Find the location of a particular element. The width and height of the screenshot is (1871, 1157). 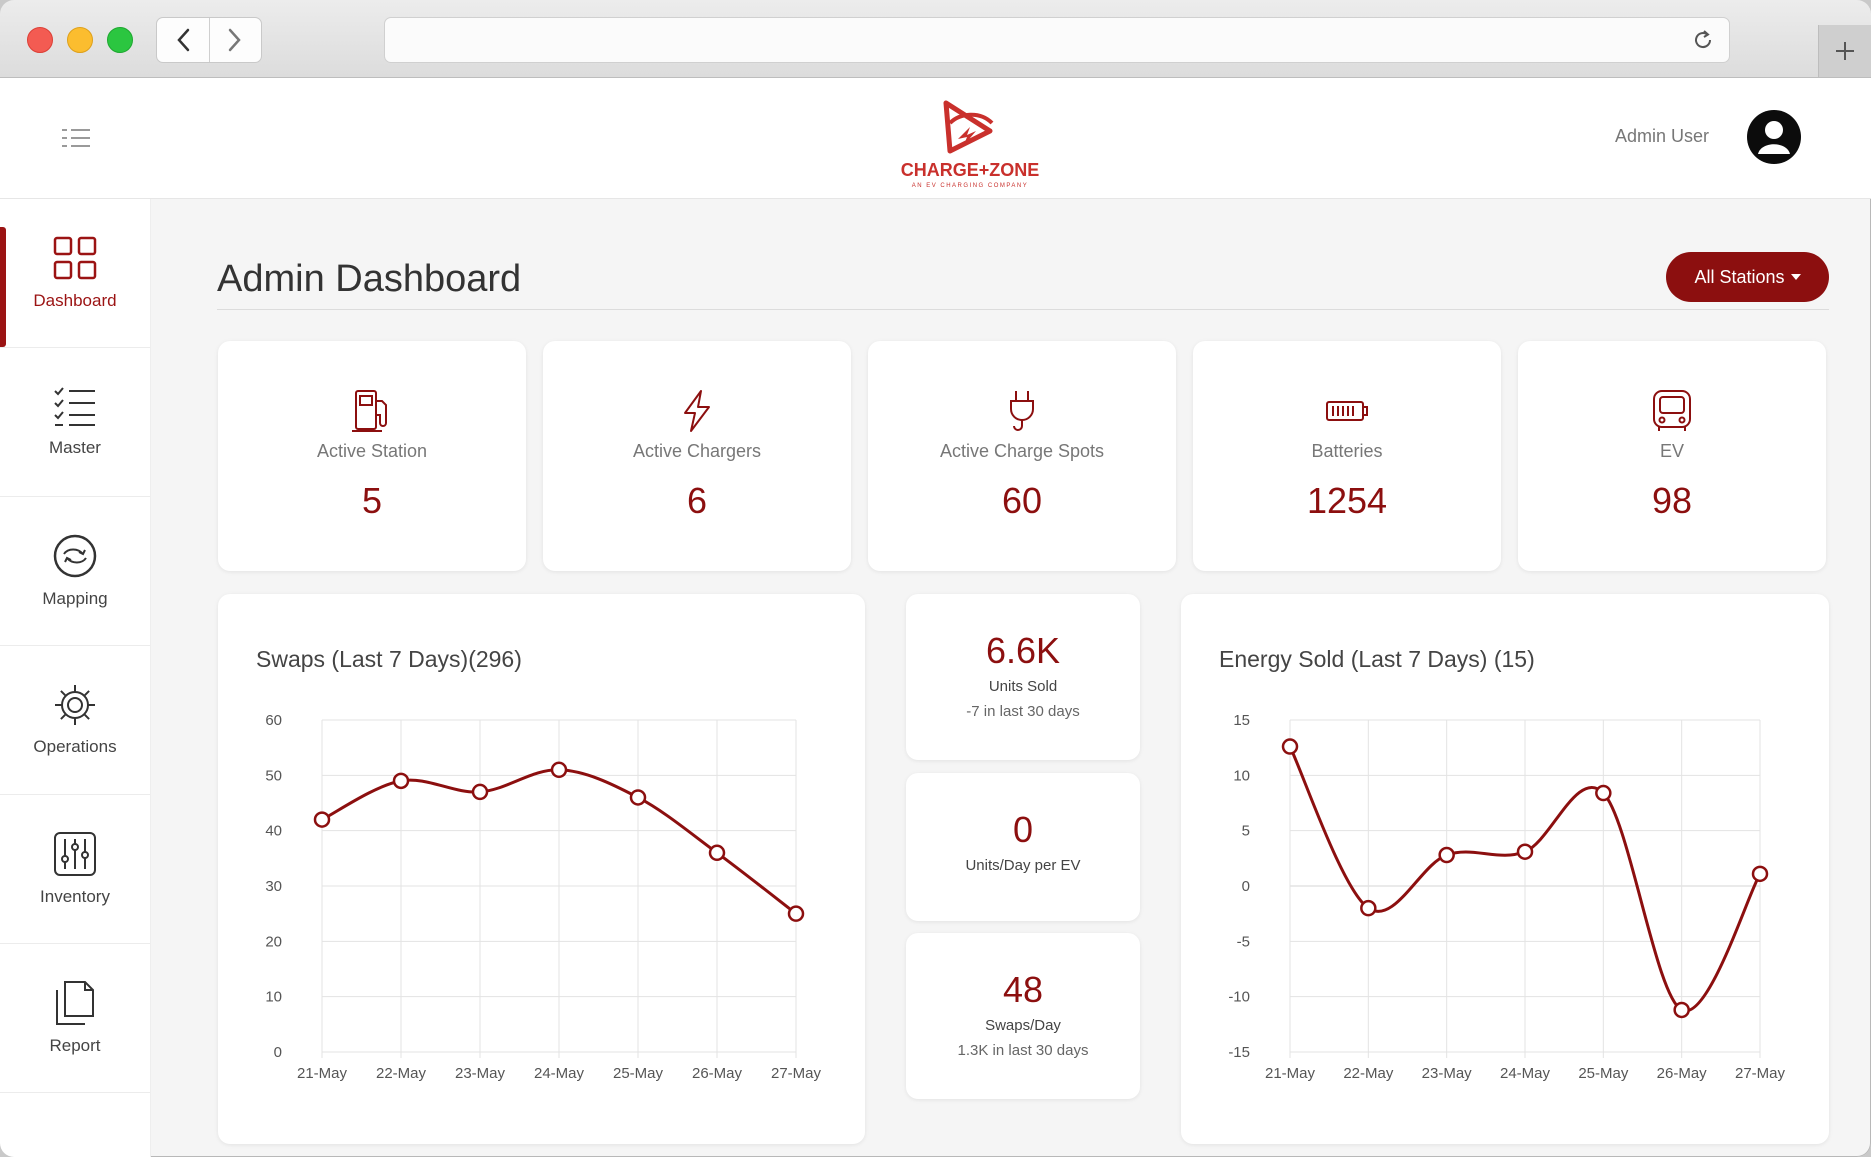

x-tick-label: 25-May is located at coordinates (638, 1073).